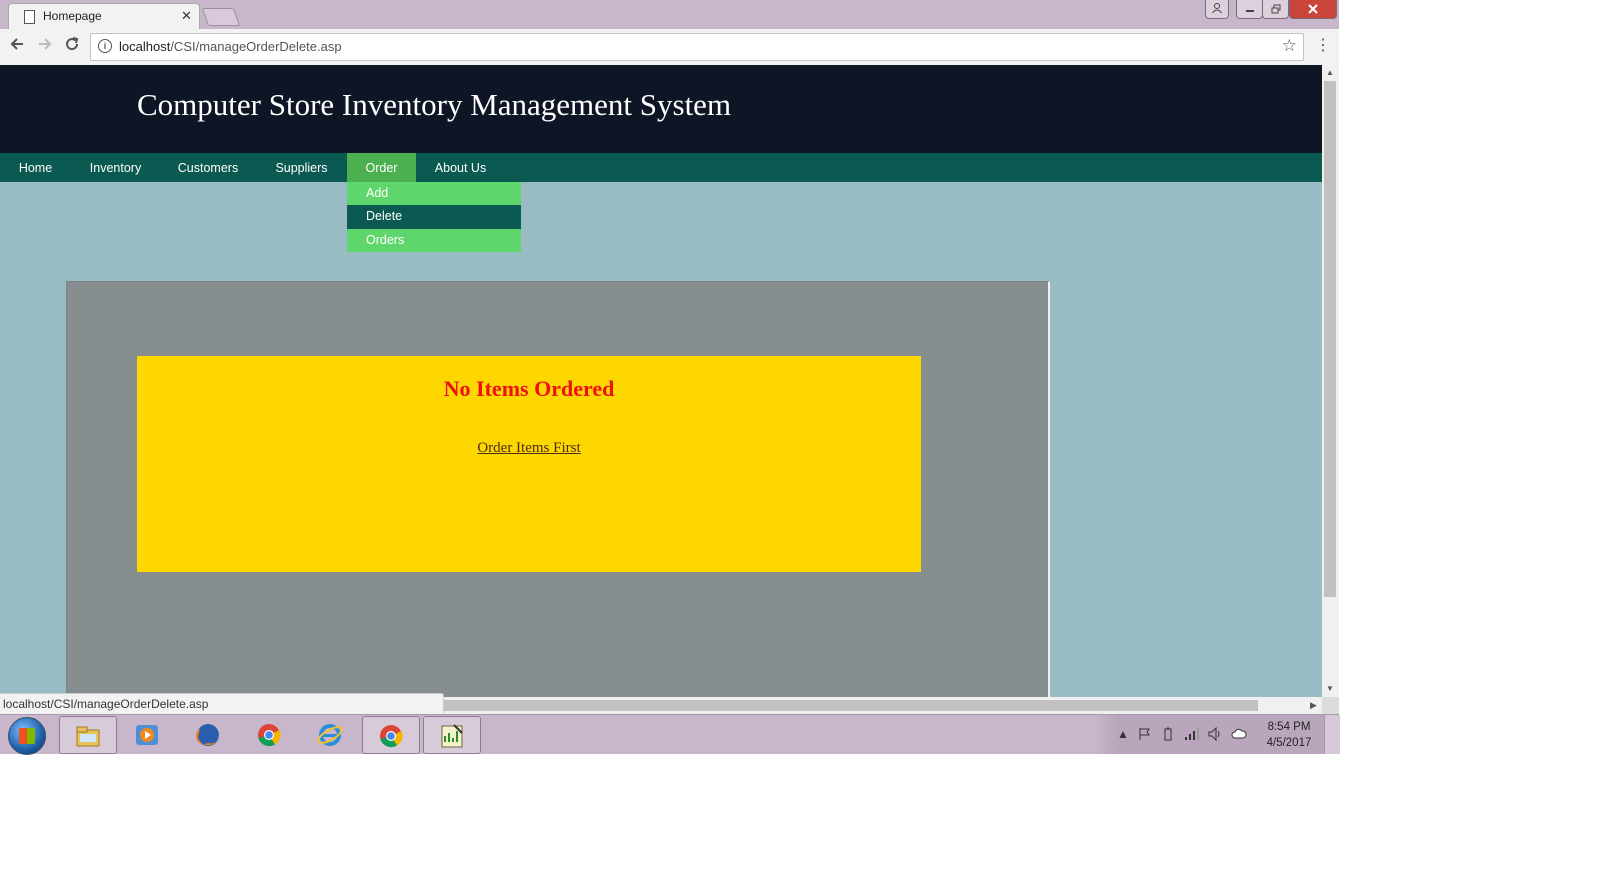 This screenshot has width=1600, height=873. What do you see at coordinates (460, 167) in the screenshot?
I see `nav-about-us: About Us` at bounding box center [460, 167].